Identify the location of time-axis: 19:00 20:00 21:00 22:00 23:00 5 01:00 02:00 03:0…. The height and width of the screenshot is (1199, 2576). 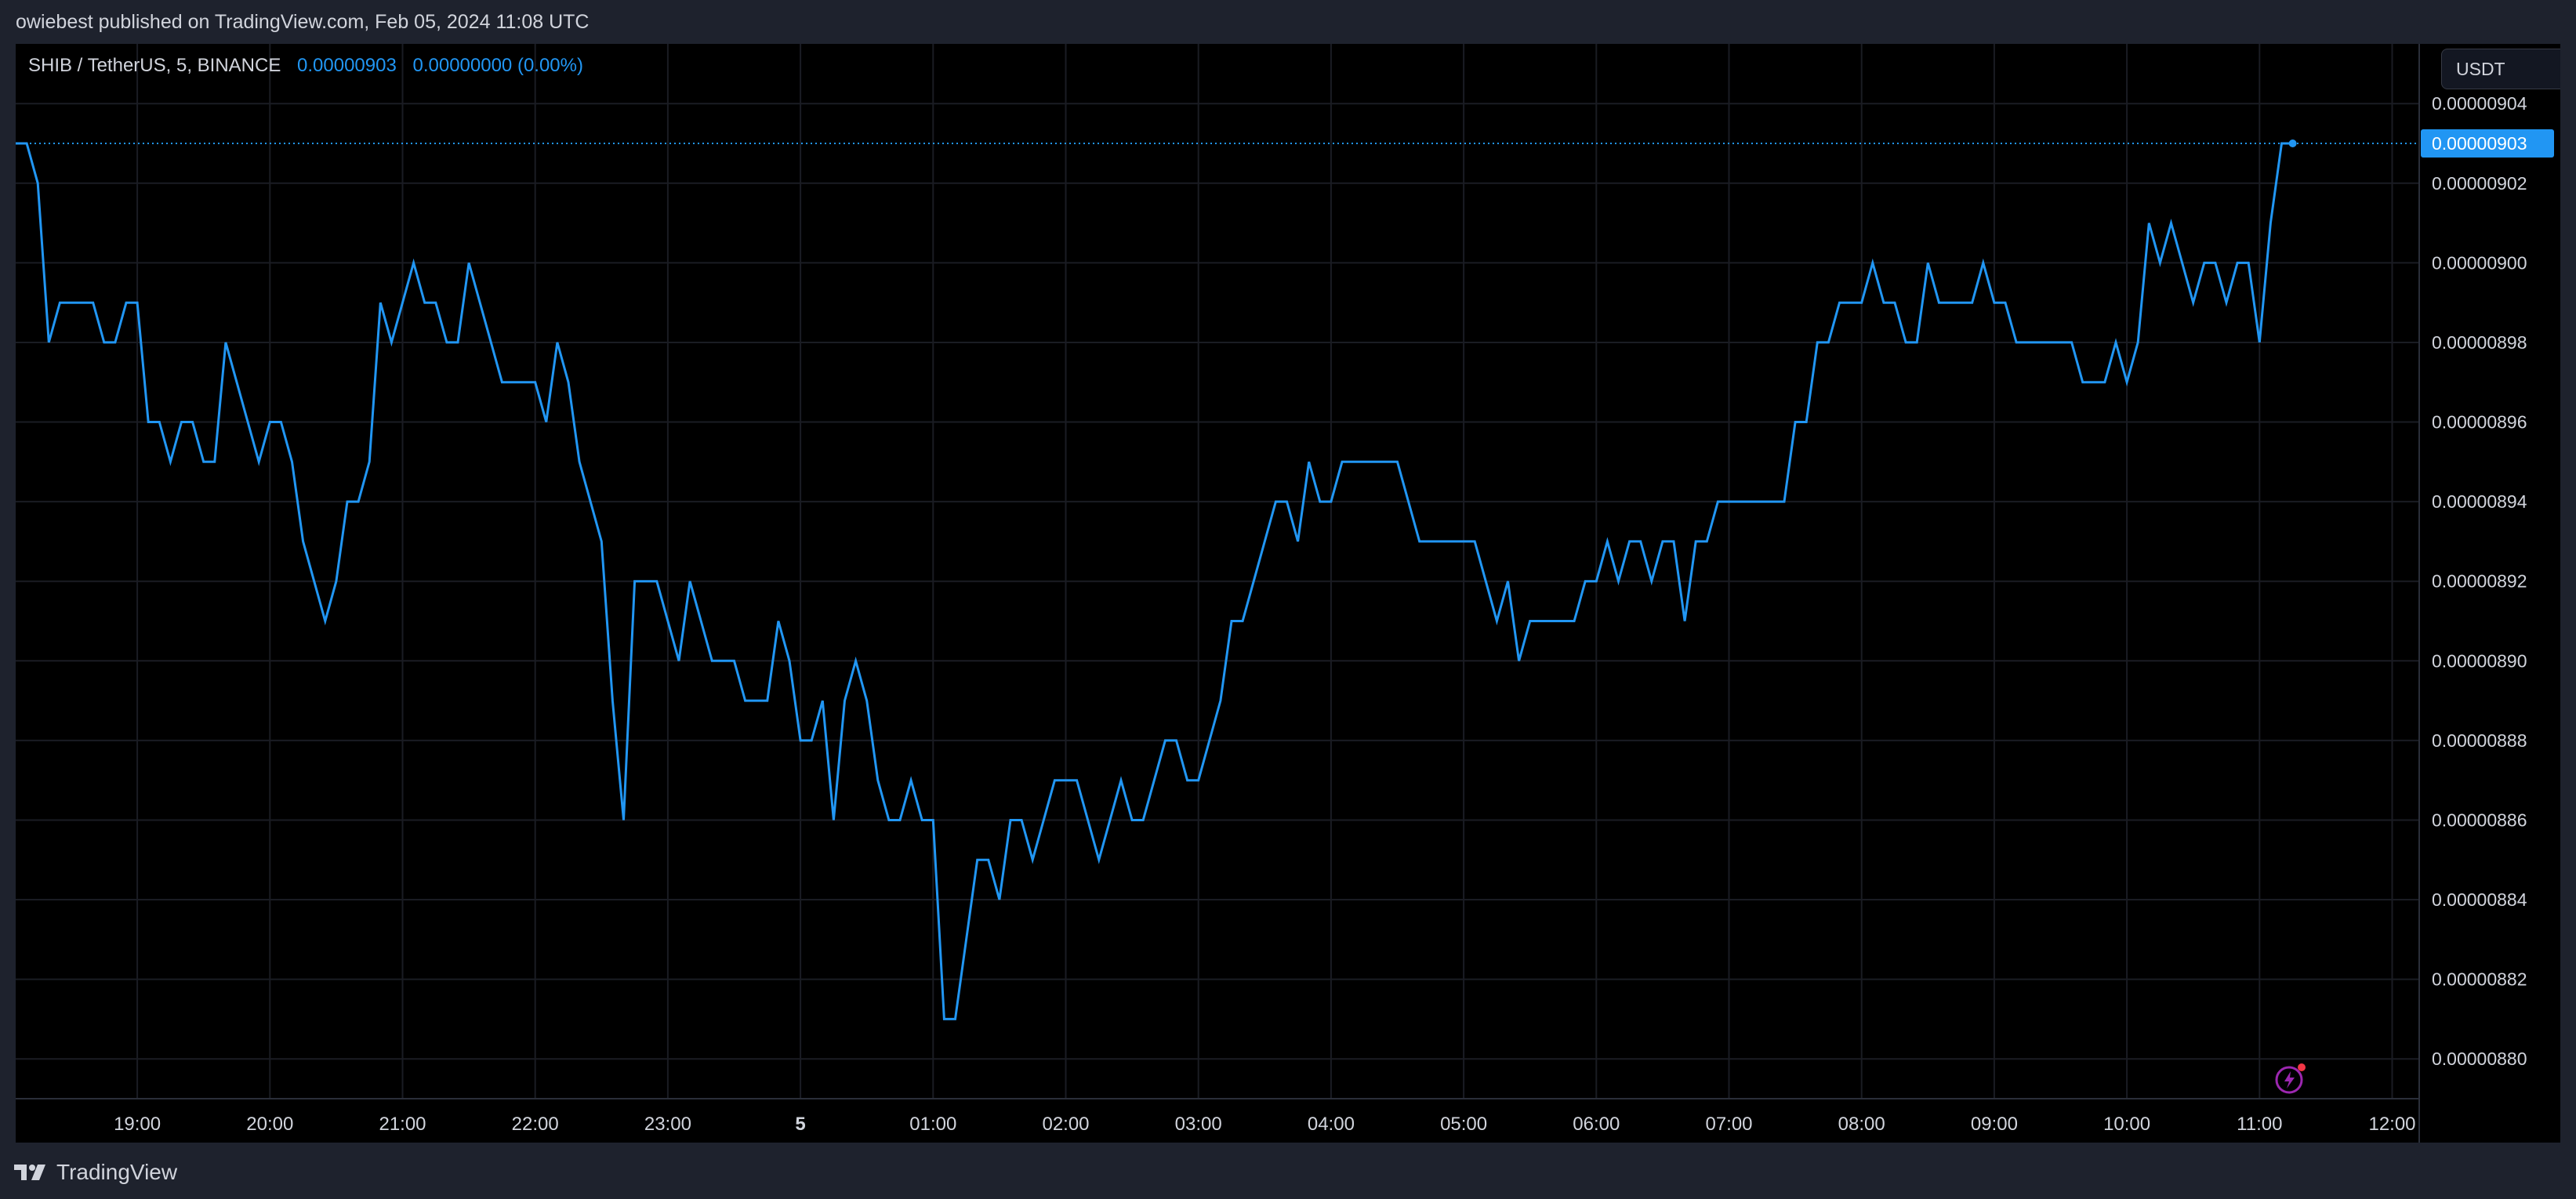
(1265, 1124).